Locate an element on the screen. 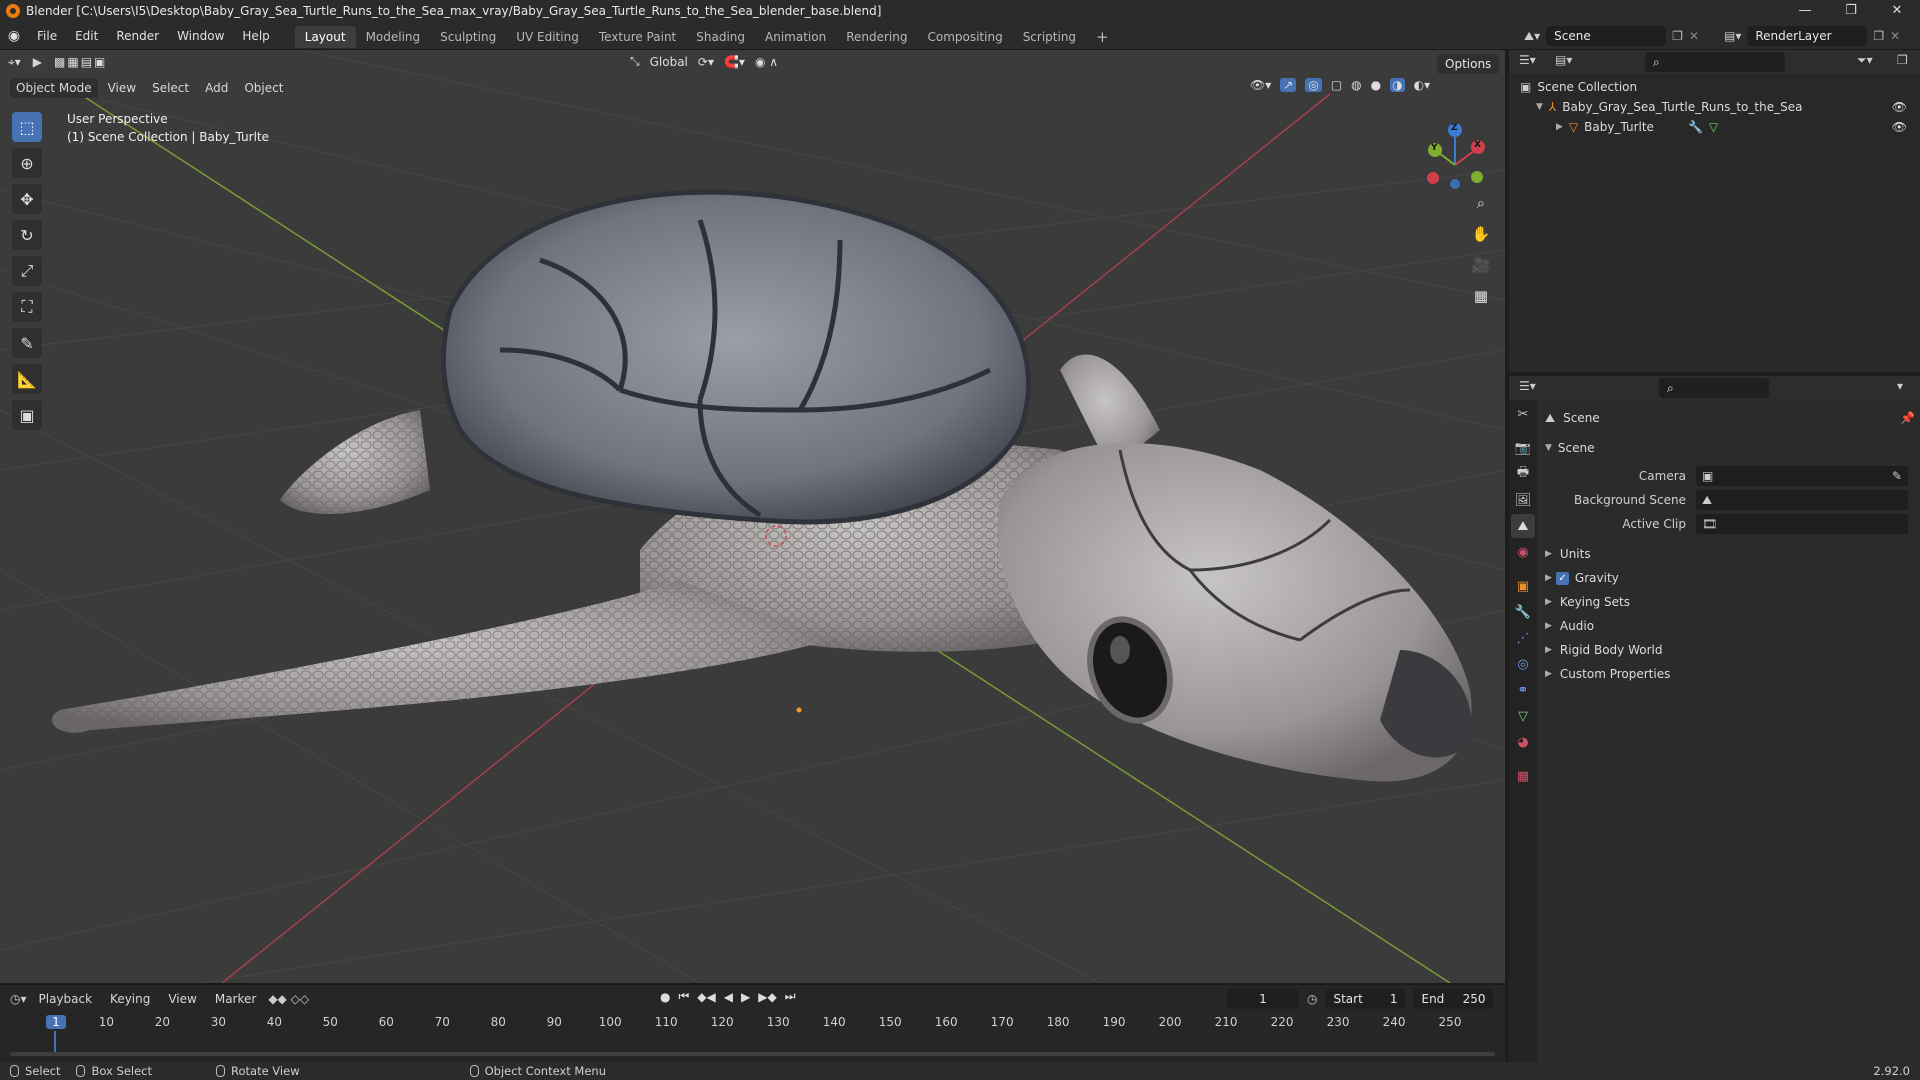  custom-properties-panel-header: ▶ Custom Properties is located at coordinates (1730, 674).